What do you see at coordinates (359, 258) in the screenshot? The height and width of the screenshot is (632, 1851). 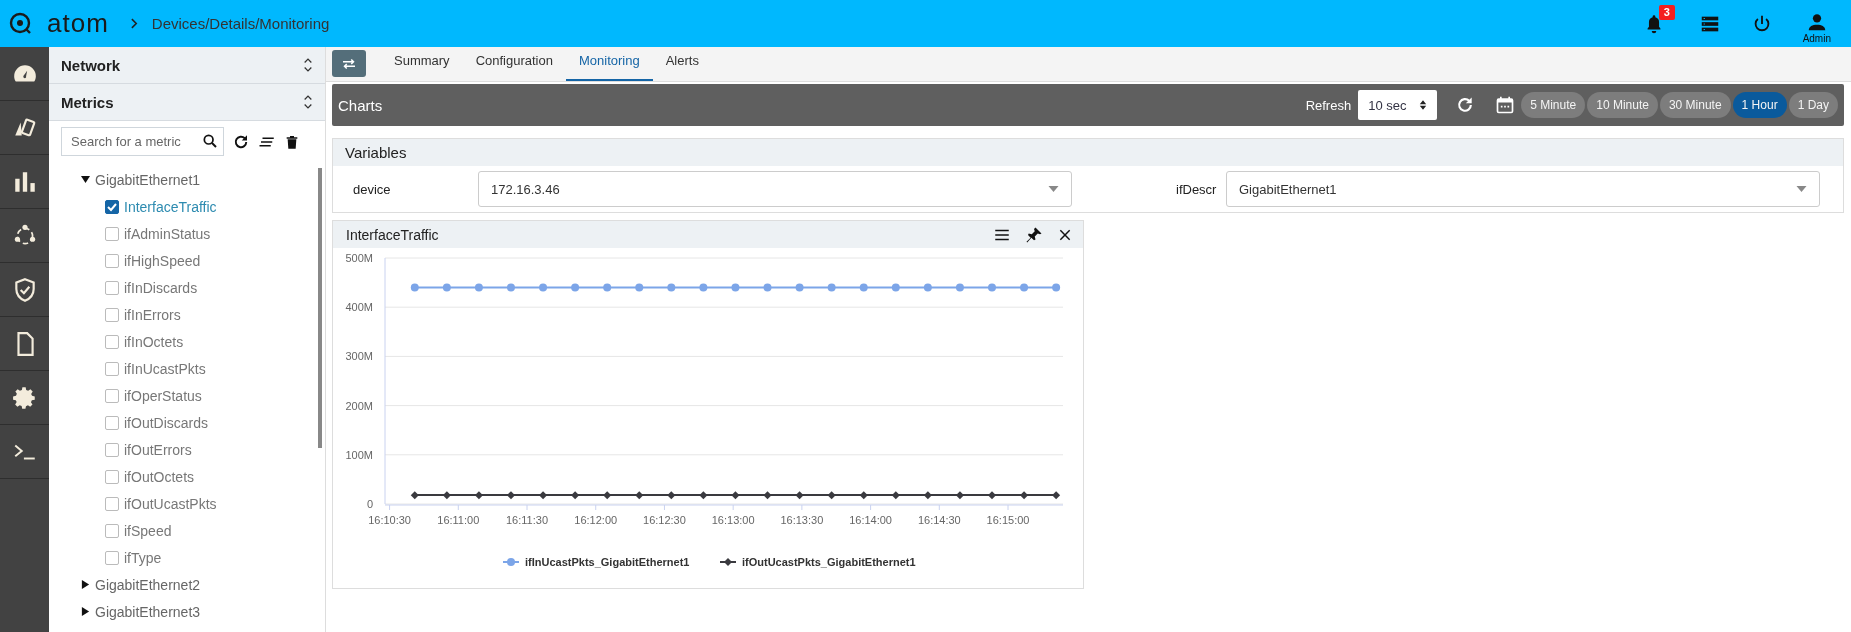 I see `y-tick-label: 500M` at bounding box center [359, 258].